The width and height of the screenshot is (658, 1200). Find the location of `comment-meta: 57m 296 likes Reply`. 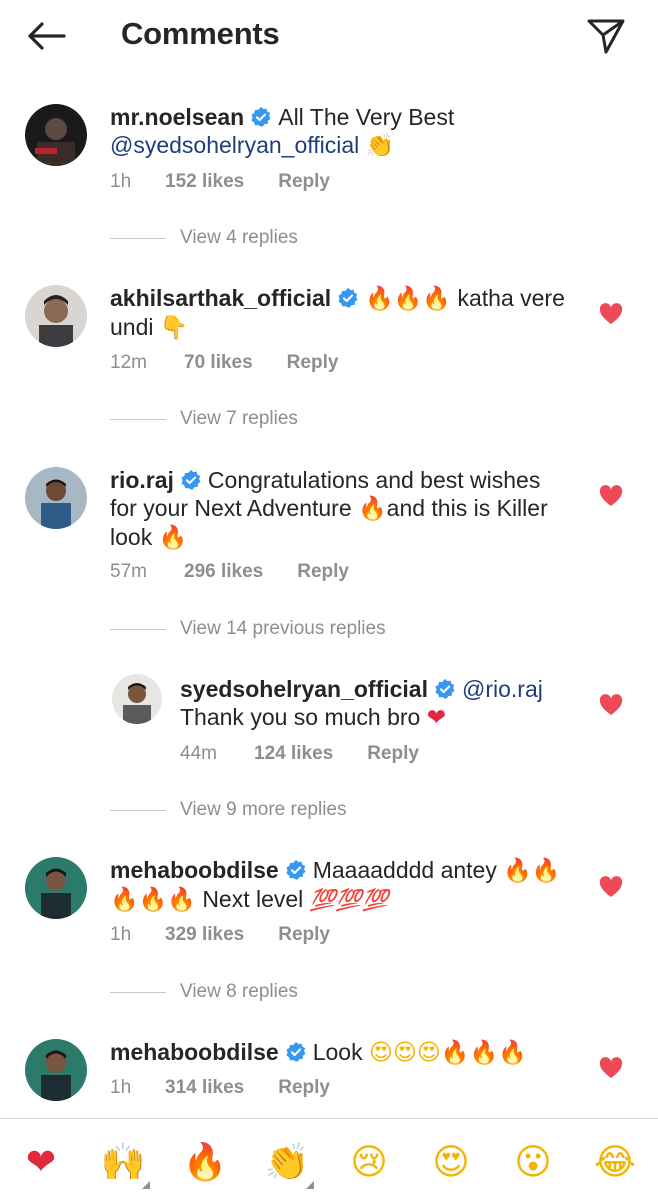

comment-meta: 57m 296 likes Reply is located at coordinates (229, 572).